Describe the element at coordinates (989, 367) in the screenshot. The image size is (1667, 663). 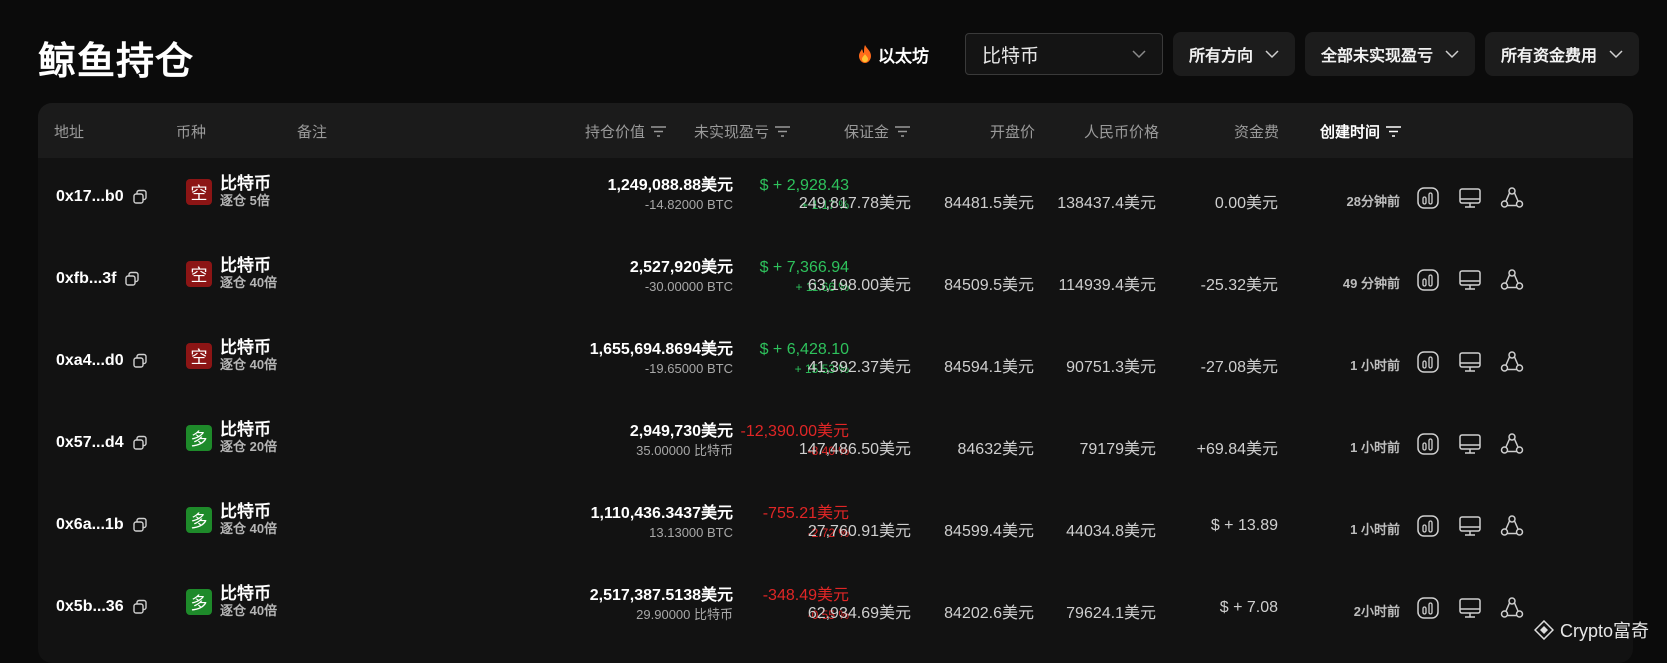
I see `open-price-cell: 84594.1美元` at that location.